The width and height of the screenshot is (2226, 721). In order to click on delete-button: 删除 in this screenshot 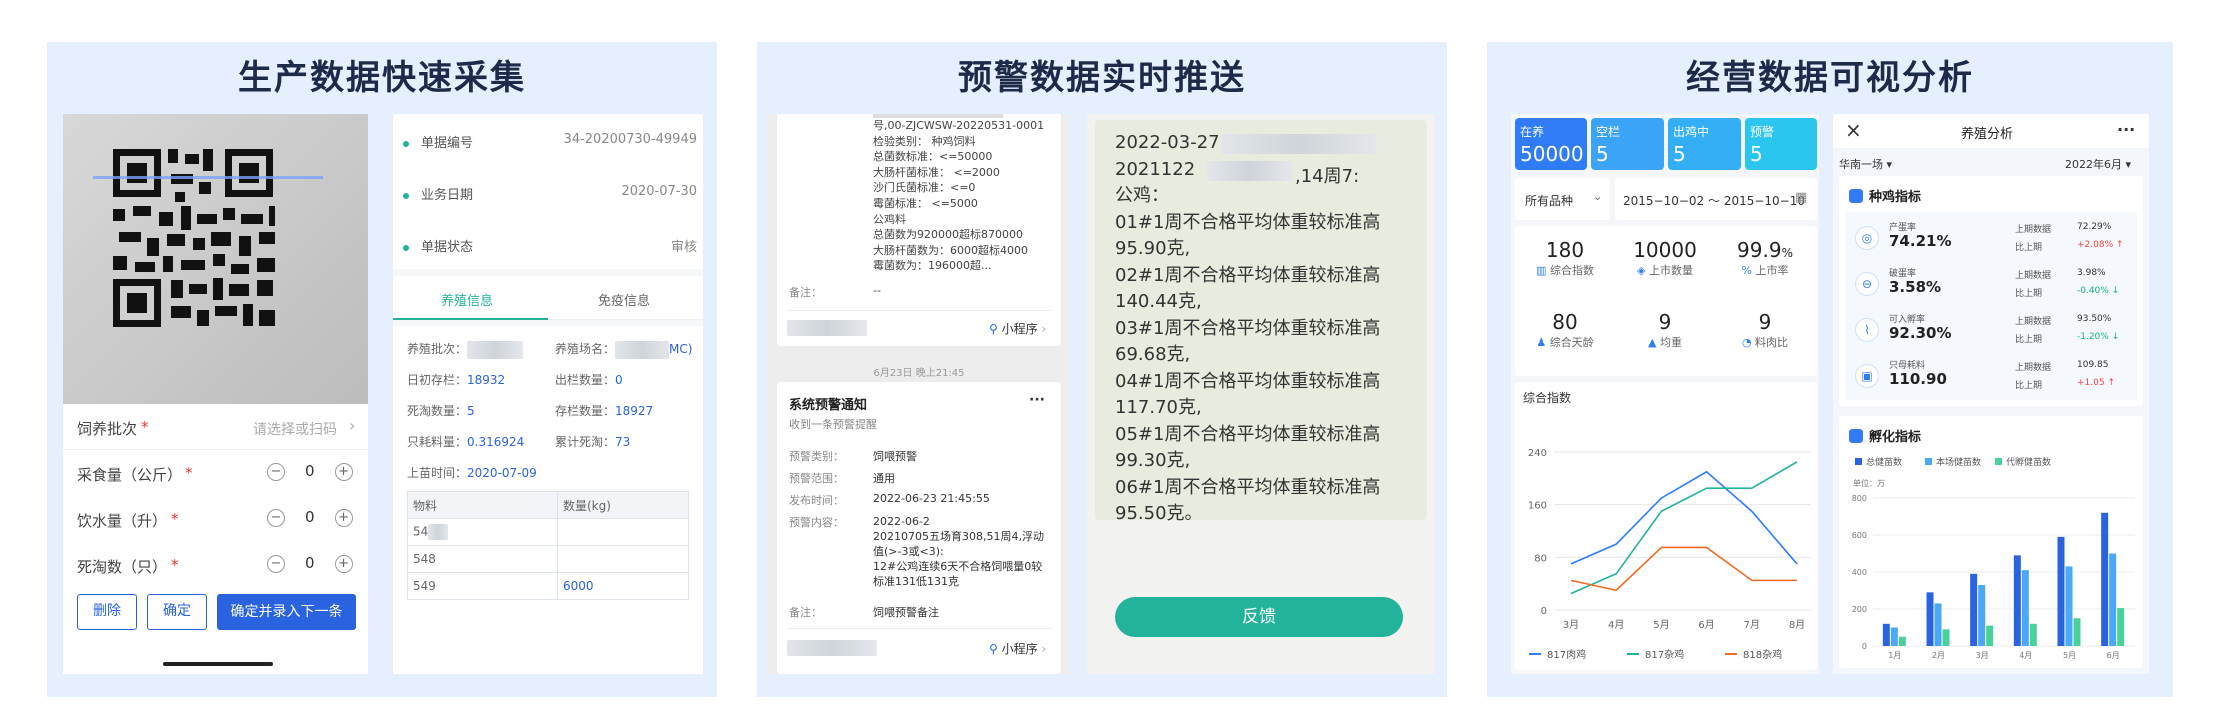, I will do `click(107, 612)`.